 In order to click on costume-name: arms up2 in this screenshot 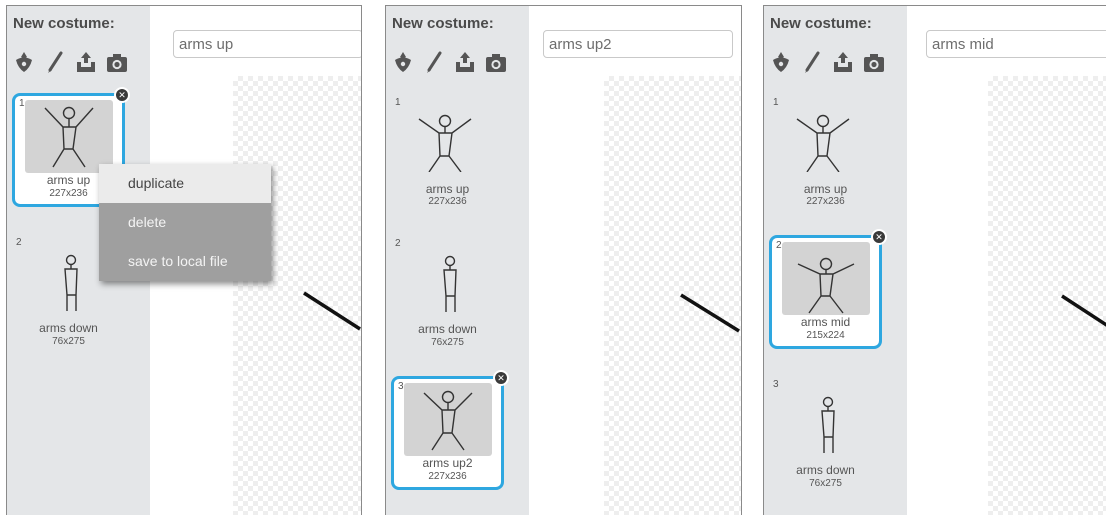, I will do `click(447, 463)`.